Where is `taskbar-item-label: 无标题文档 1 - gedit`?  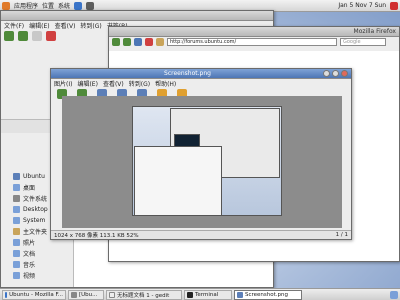
taskbar-item-label: 无标题文档 1 - gedit is located at coordinates (143, 295).